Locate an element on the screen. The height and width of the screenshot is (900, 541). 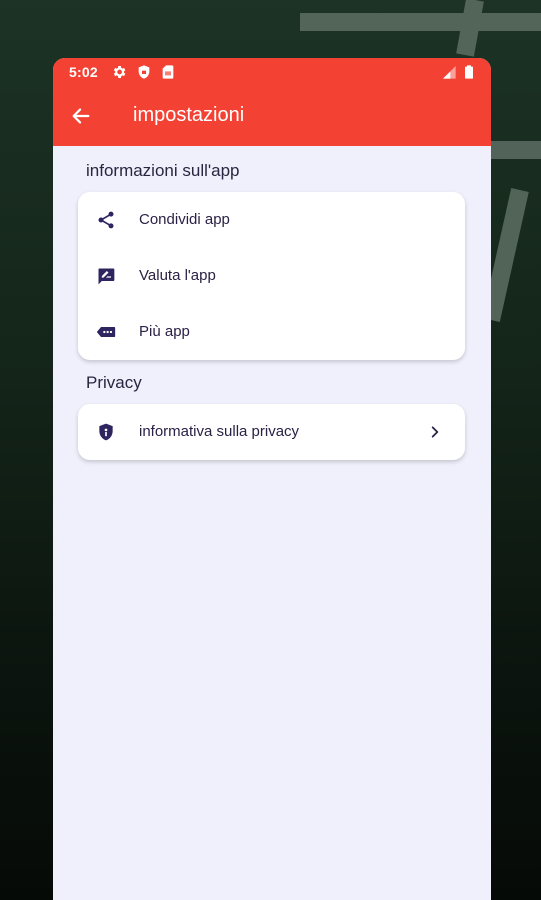
settings-icon is located at coordinates (119, 72).